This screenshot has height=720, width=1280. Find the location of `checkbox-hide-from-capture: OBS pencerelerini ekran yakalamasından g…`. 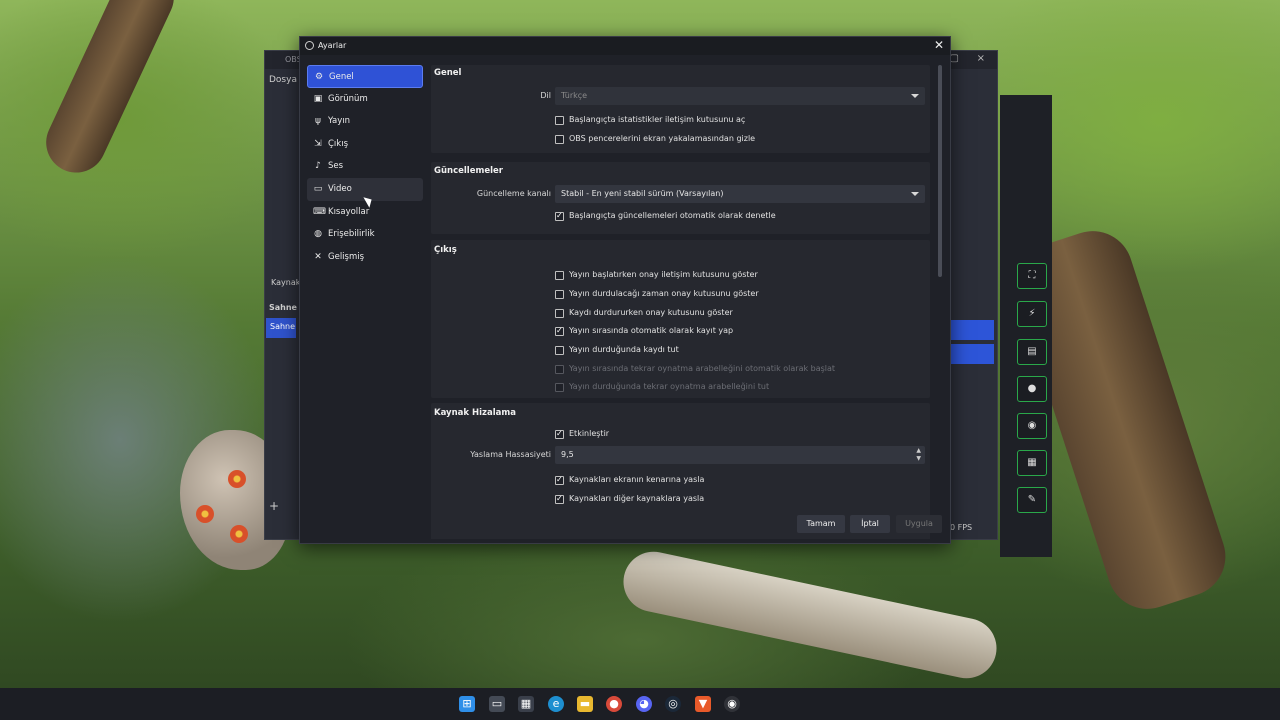

checkbox-hide-from-capture: OBS pencerelerini ekran yakalamasından g… is located at coordinates (655, 140).